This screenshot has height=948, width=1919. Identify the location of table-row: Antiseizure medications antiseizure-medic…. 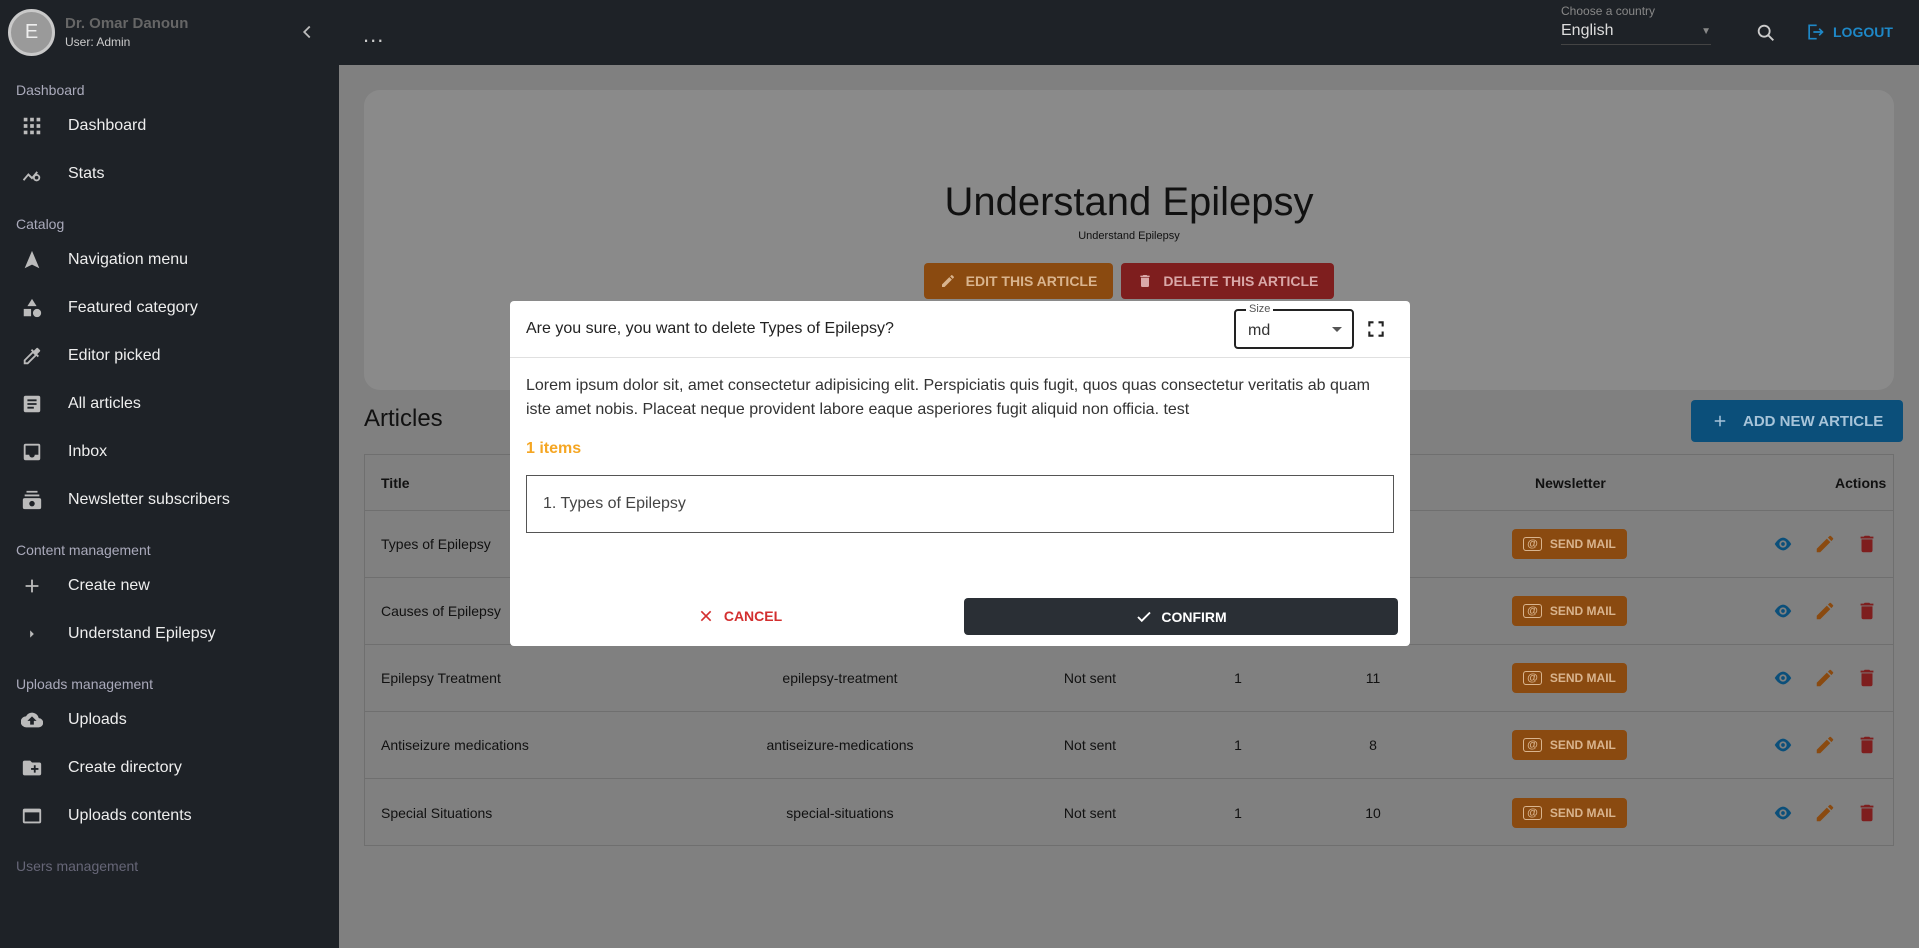
(1129, 745).